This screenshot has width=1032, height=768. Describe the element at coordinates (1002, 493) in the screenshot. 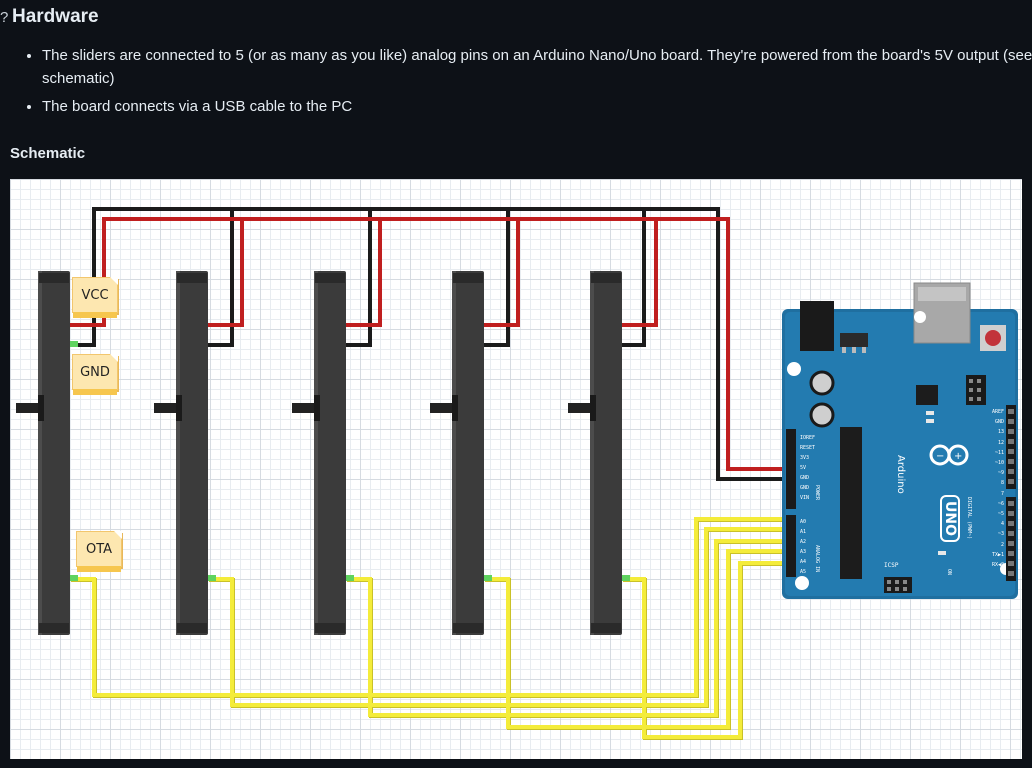

I see `pin-label: 7` at that location.